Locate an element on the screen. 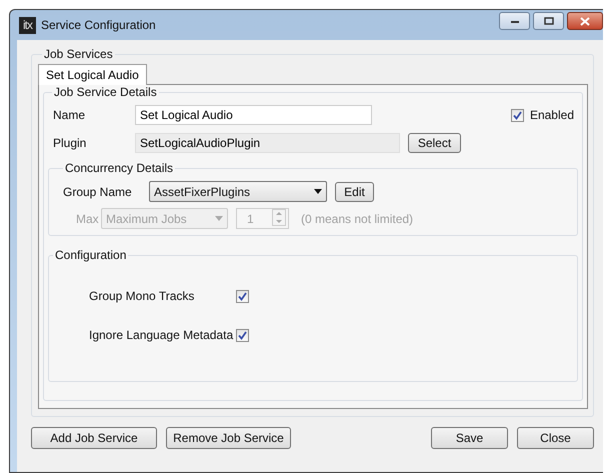 The image size is (604, 473). name-label: Name is located at coordinates (69, 115).